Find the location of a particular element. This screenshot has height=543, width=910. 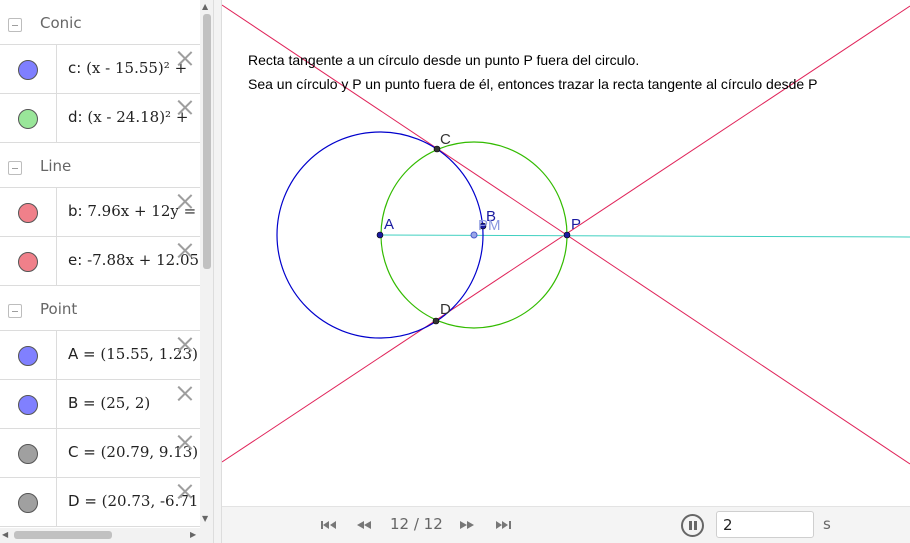

group-title: Point is located at coordinates (59, 309).